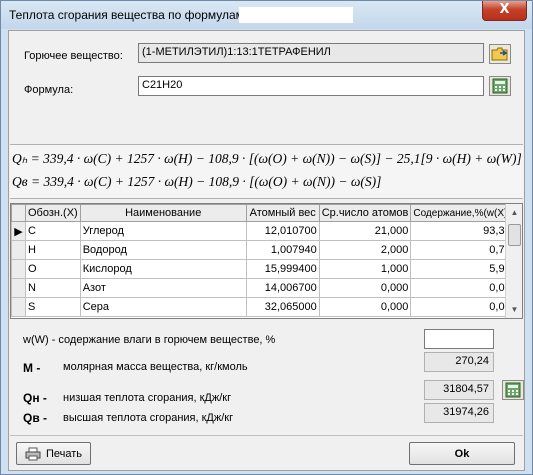 The image size is (533, 475). Describe the element at coordinates (35, 398) in the screenshot. I see `qh-symbol: Qн -` at that location.